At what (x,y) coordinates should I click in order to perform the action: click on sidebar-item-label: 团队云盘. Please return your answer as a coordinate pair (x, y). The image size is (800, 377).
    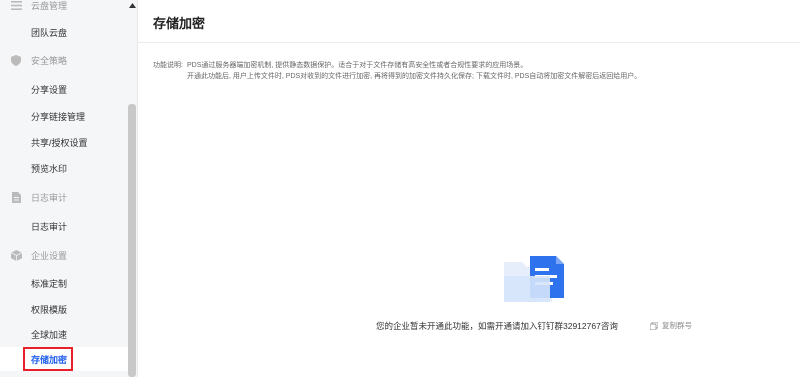
    Looking at the image, I should click on (49, 32).